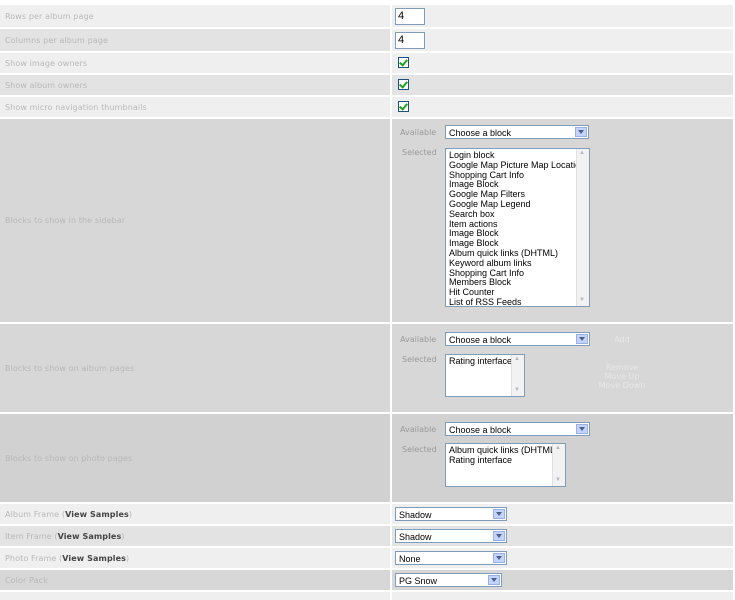 The width and height of the screenshot is (735, 600). Describe the element at coordinates (195, 514) in the screenshot. I see `album-frame-label: Album Frame (View Samples)` at that location.